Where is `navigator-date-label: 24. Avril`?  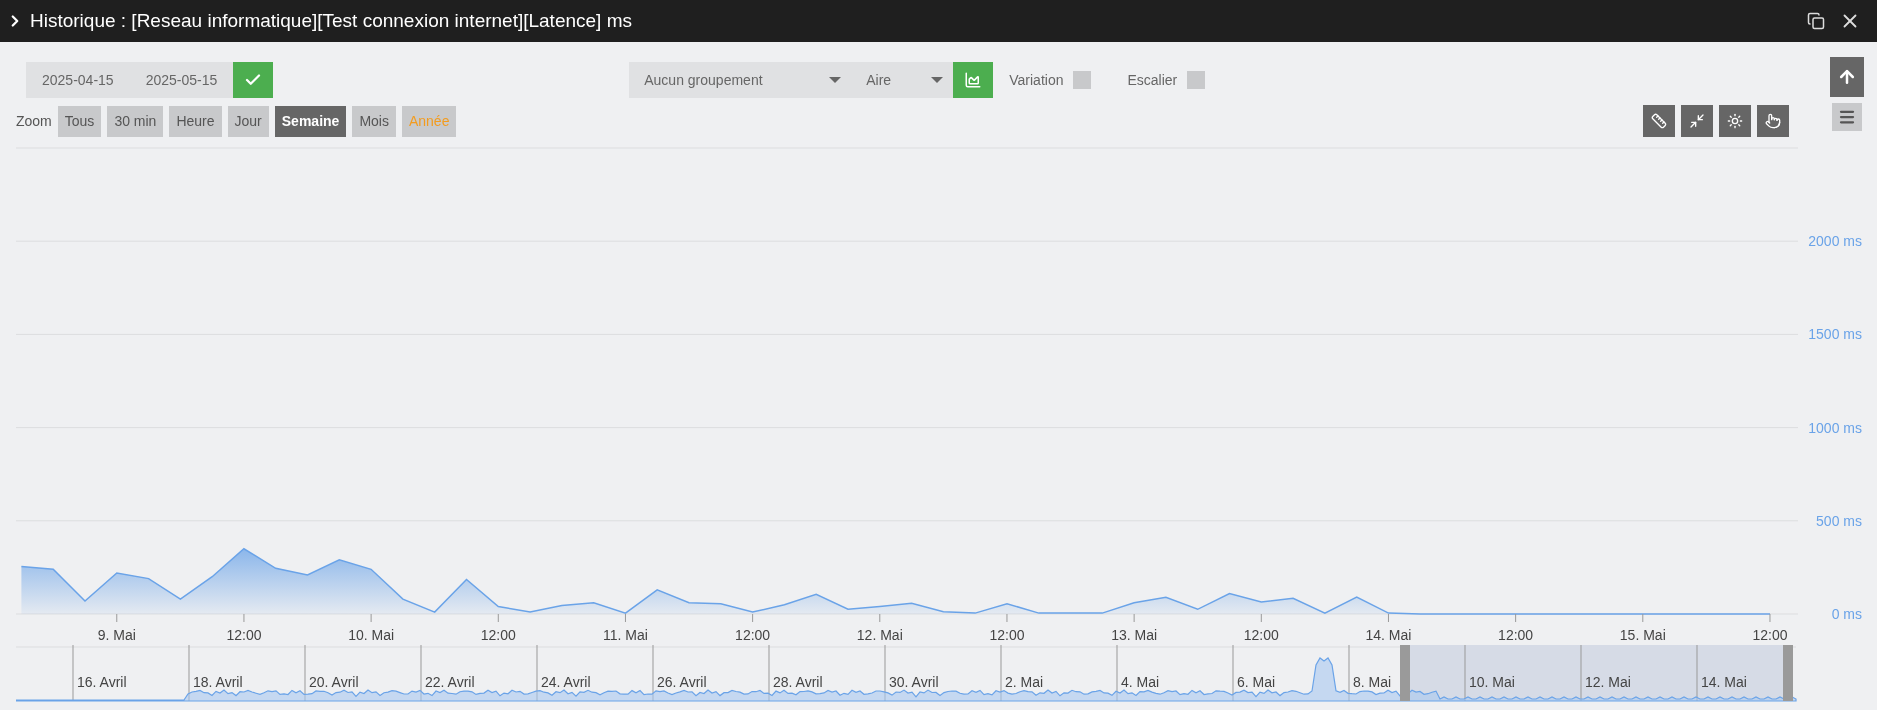 navigator-date-label: 24. Avril is located at coordinates (566, 682).